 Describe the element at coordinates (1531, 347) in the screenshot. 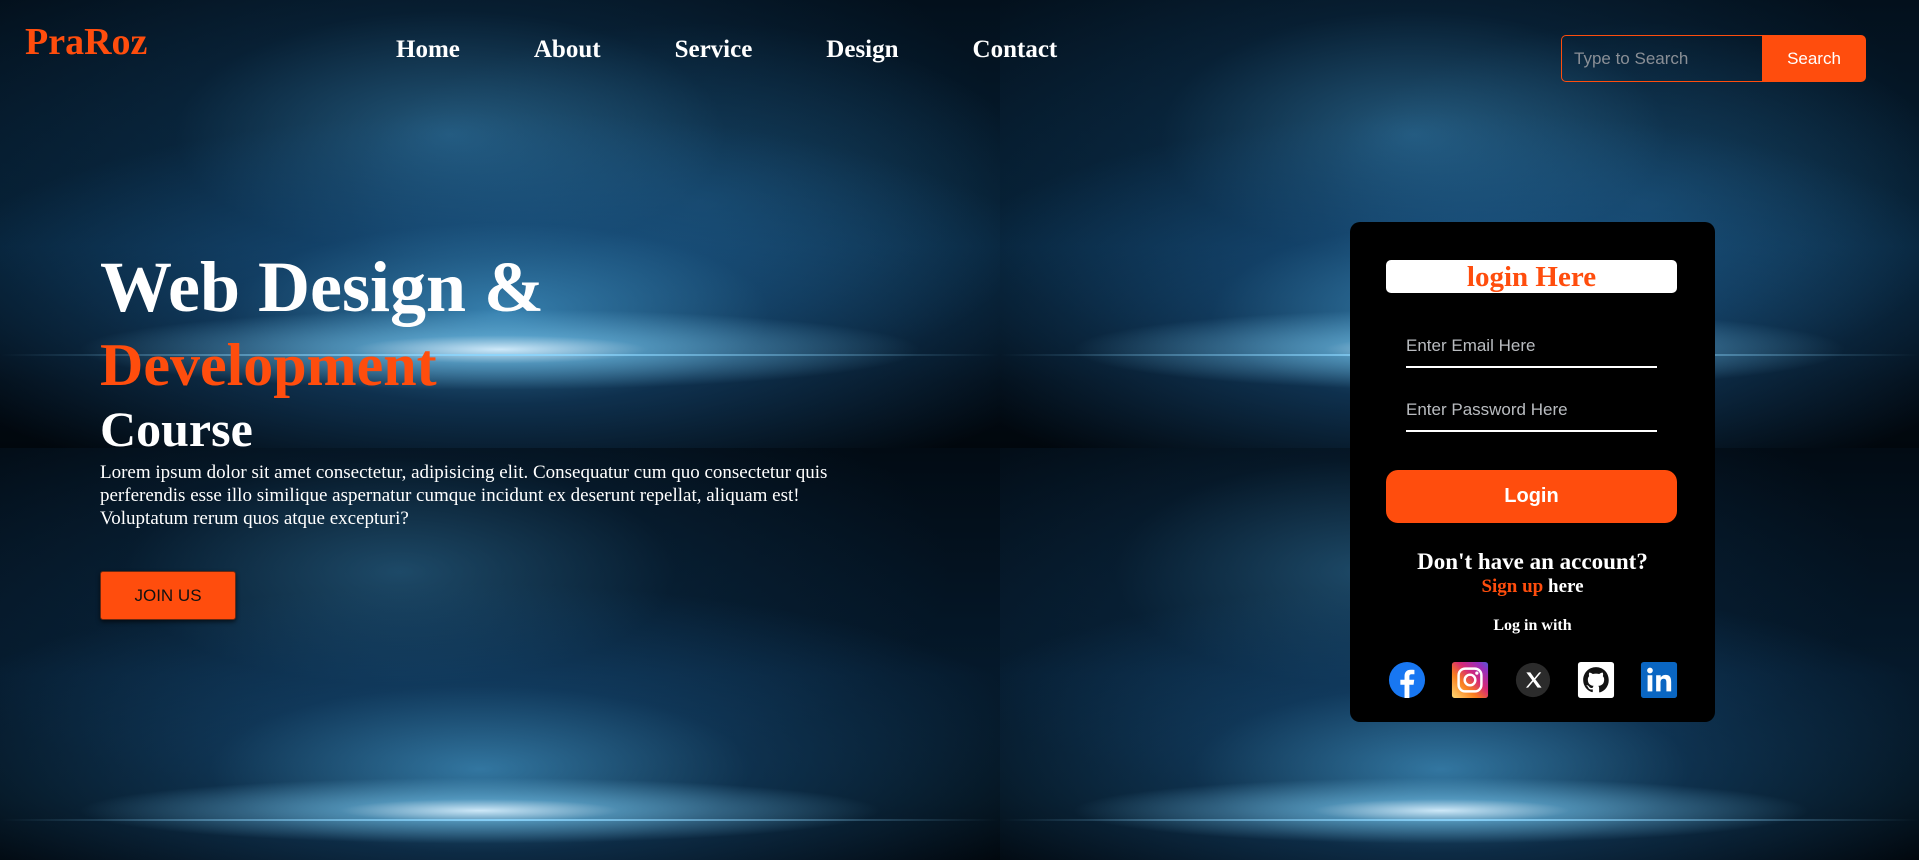

I see `email-field` at that location.